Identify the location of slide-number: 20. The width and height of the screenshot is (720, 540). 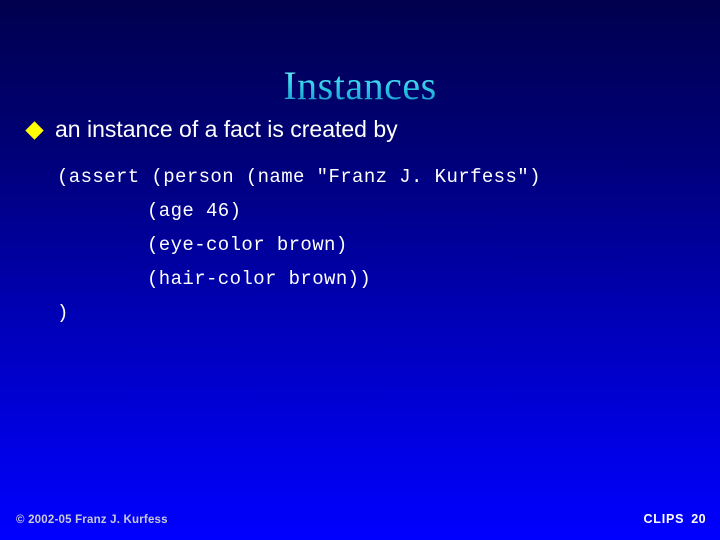
(698, 519).